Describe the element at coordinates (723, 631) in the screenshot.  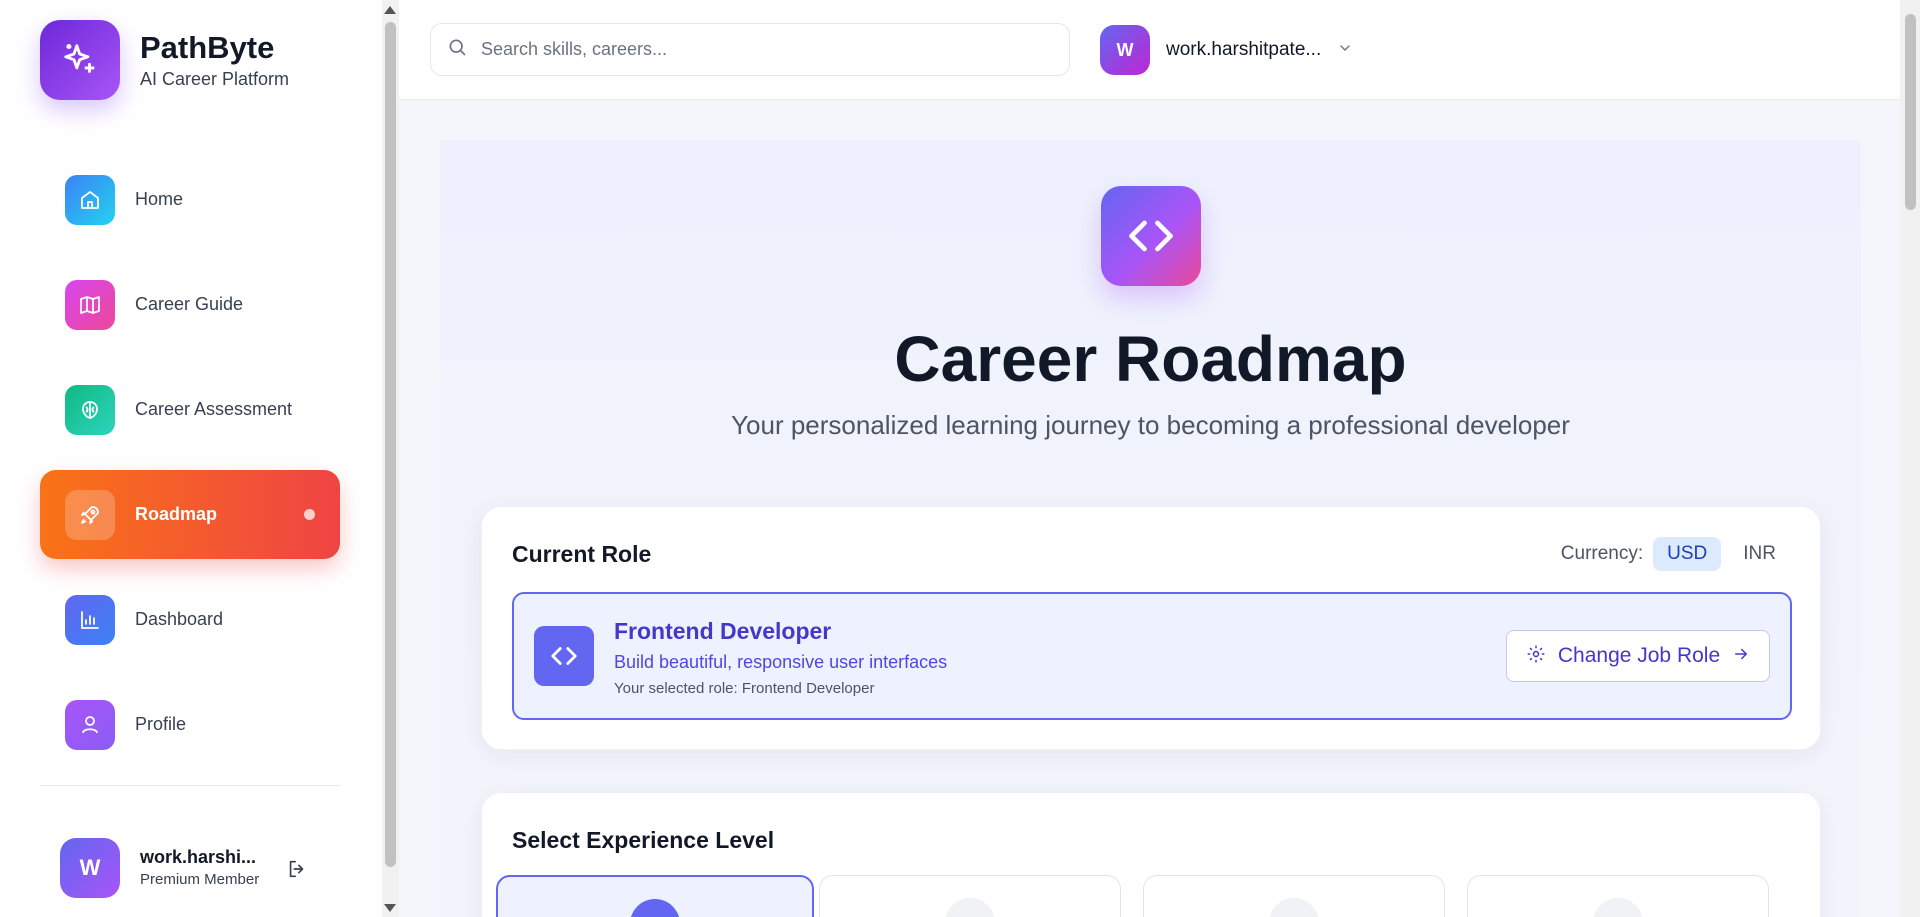
I see `role-title: Frontend Developer` at that location.